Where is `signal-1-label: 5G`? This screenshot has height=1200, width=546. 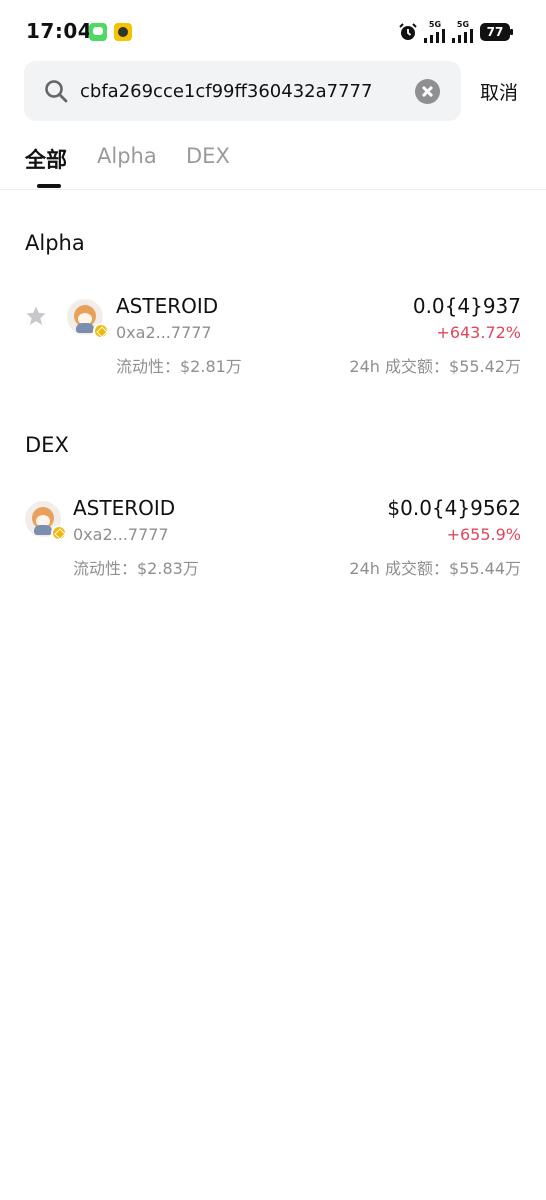 signal-1-label: 5G is located at coordinates (435, 24).